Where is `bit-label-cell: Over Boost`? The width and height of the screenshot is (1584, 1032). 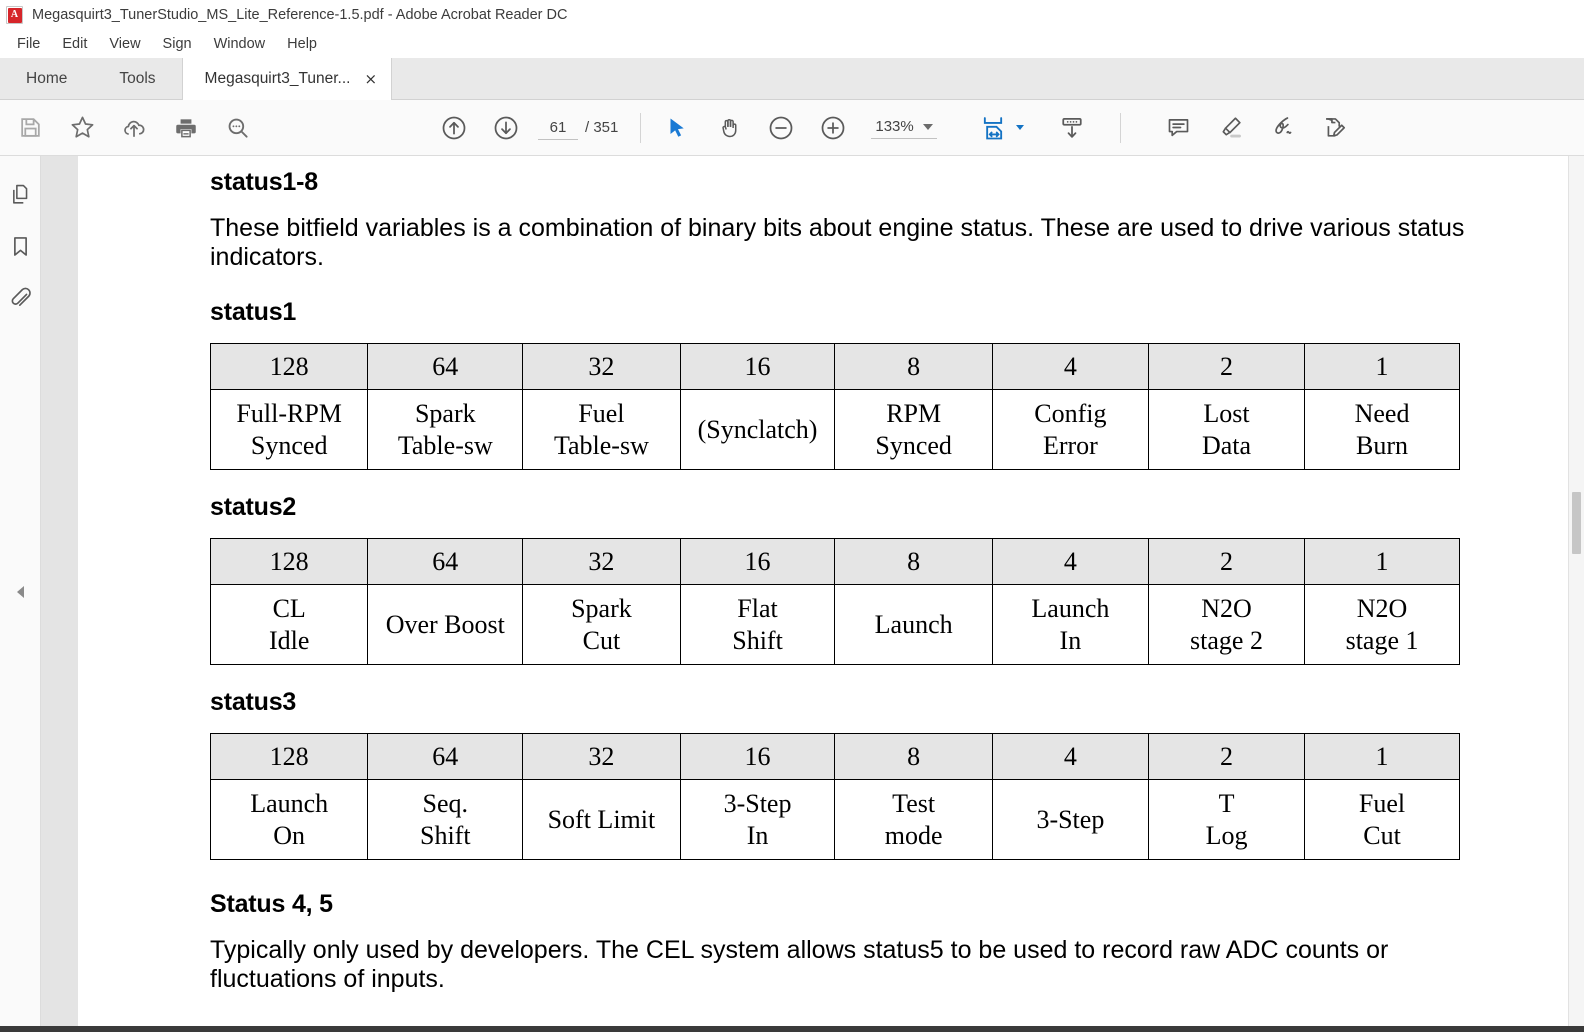 bit-label-cell: Over Boost is located at coordinates (445, 624).